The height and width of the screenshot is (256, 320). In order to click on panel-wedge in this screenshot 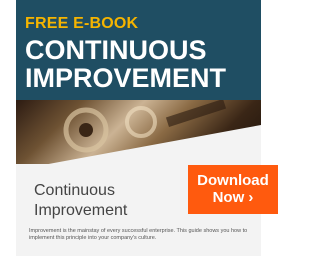, I will do `click(138, 147)`.